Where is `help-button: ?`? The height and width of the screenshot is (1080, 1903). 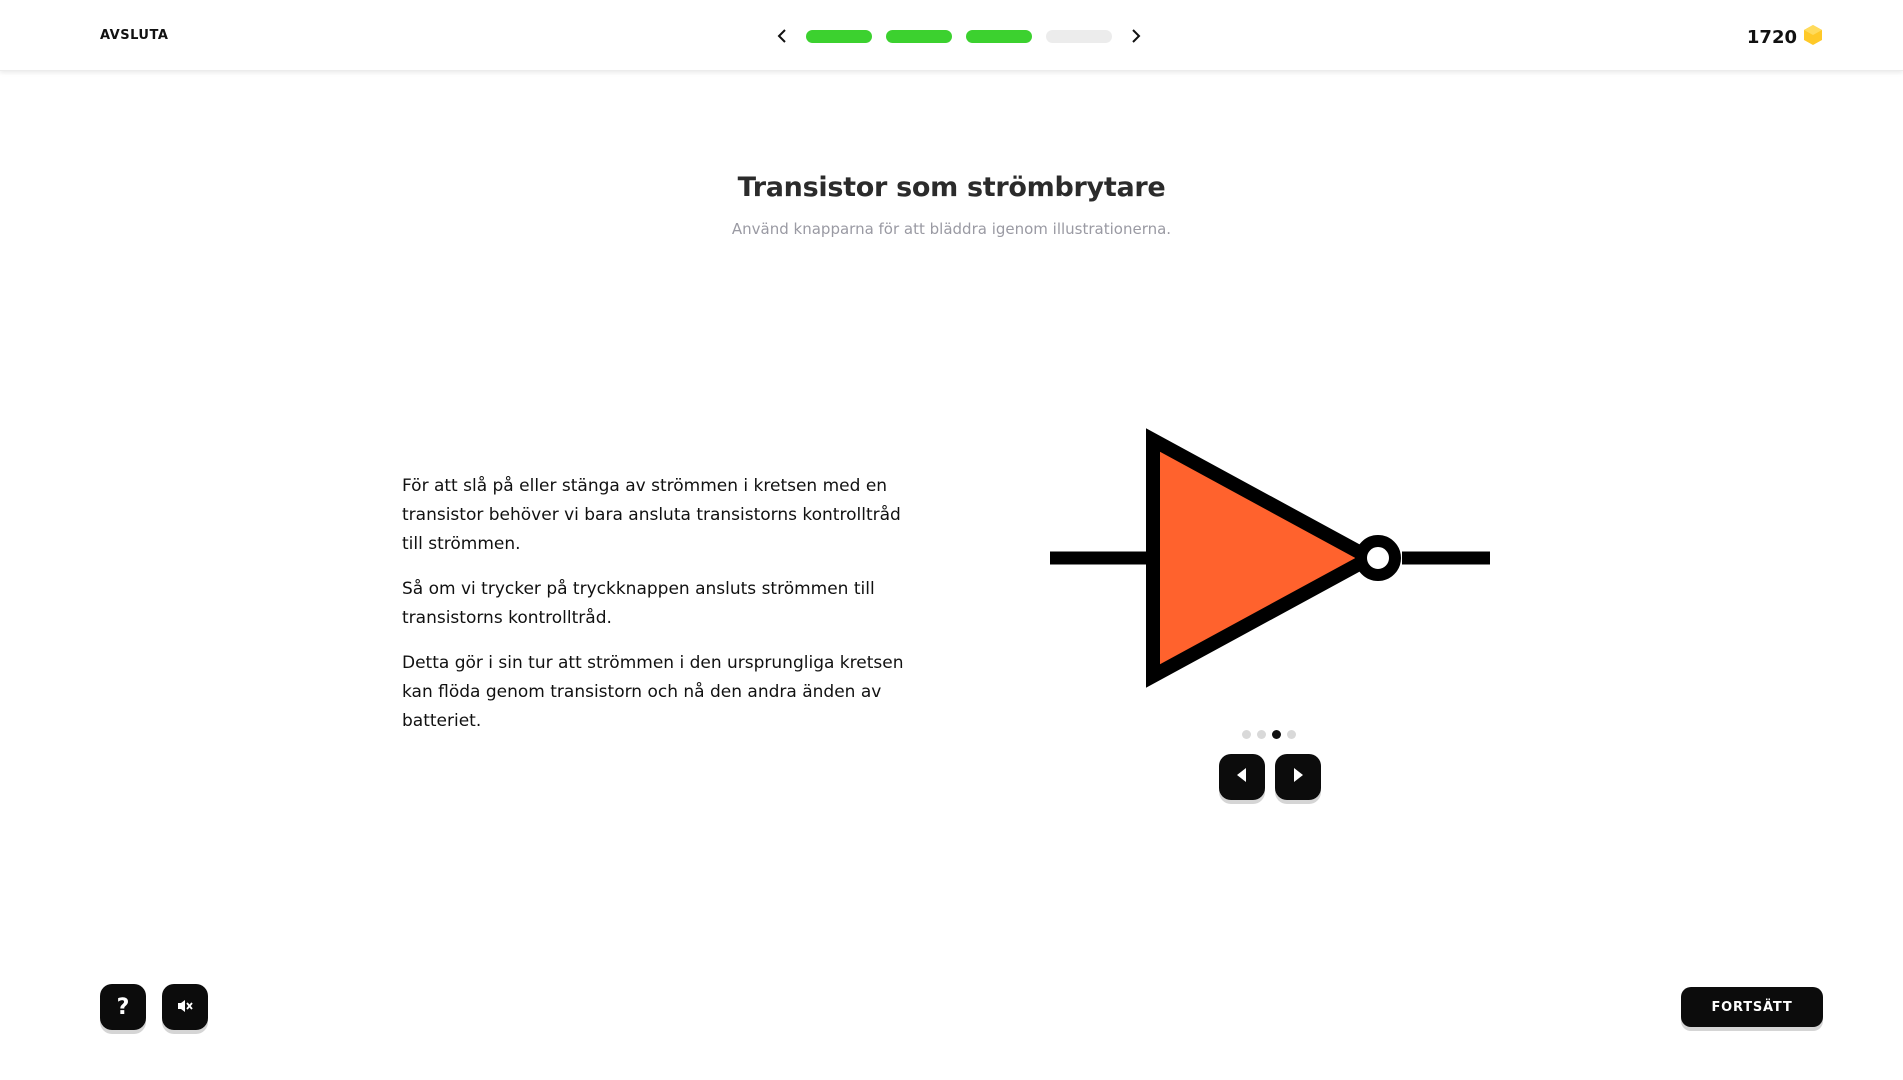 help-button: ? is located at coordinates (123, 1007).